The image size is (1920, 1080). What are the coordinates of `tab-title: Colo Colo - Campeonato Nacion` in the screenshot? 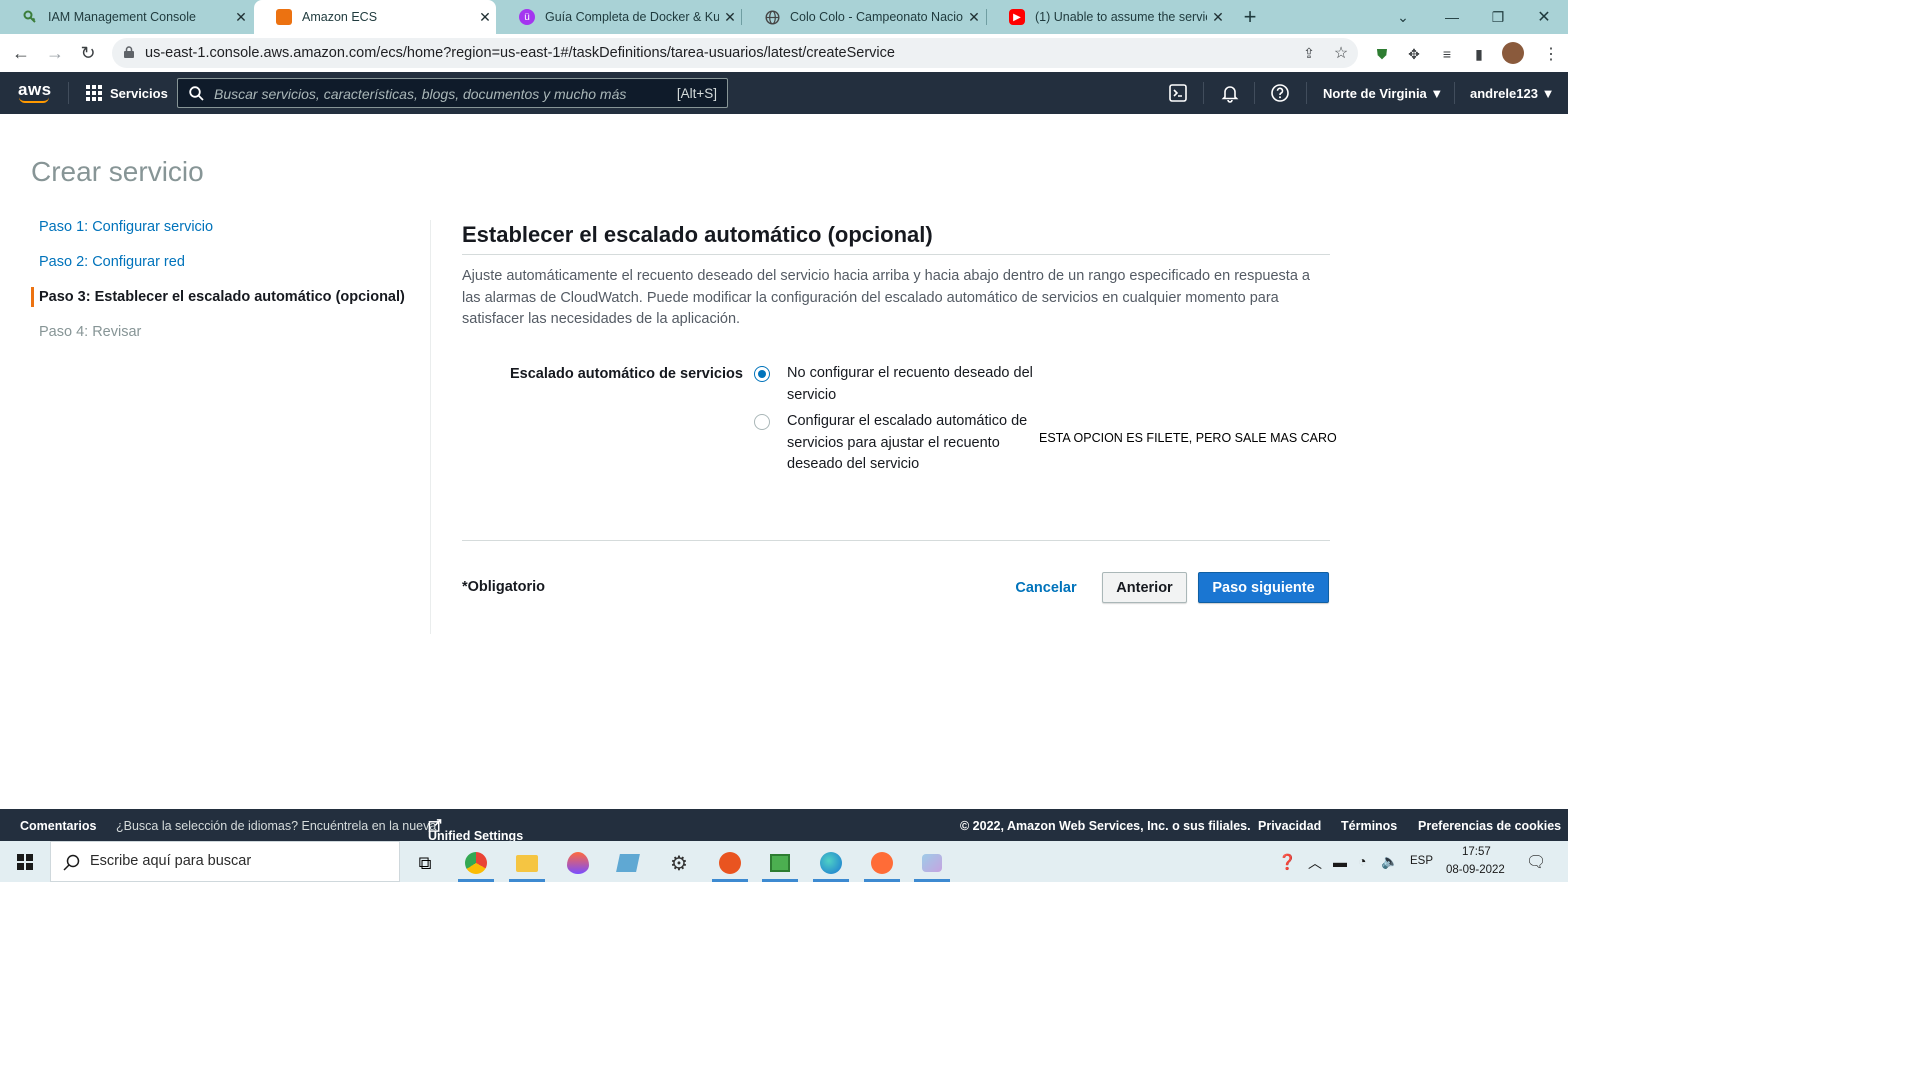 It's located at (876, 17).